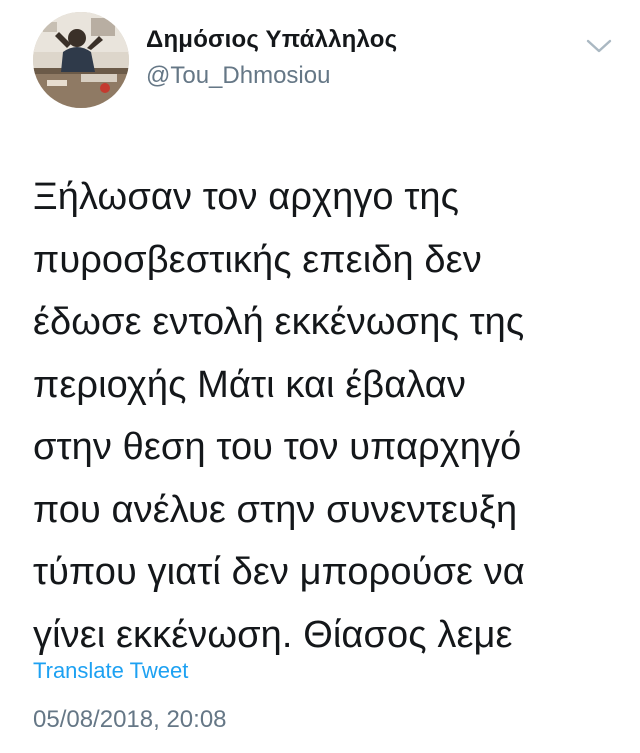 This screenshot has width=640, height=753. I want to click on user-handle: @Tou_Dhmosiou, so click(238, 76).